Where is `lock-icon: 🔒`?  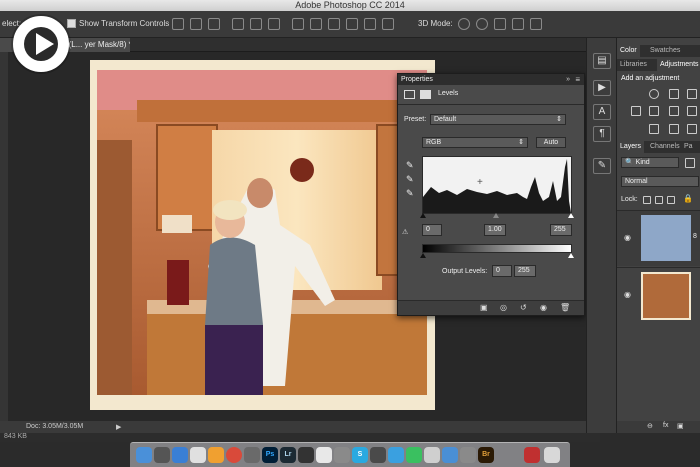
lock-icon: 🔒 is located at coordinates (688, 198).